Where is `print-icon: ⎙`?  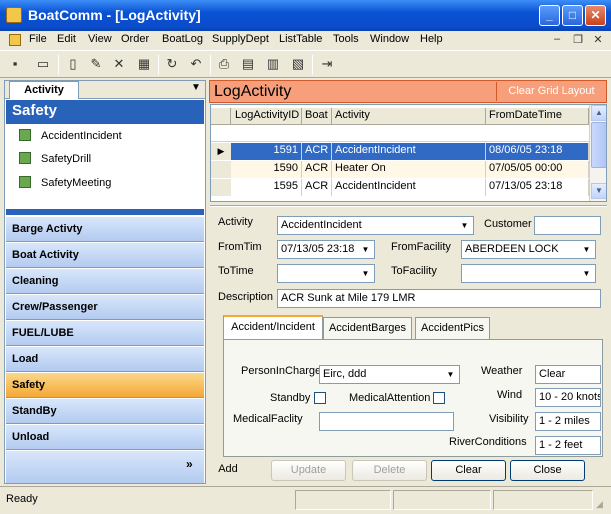 print-icon: ⎙ is located at coordinates (224, 65).